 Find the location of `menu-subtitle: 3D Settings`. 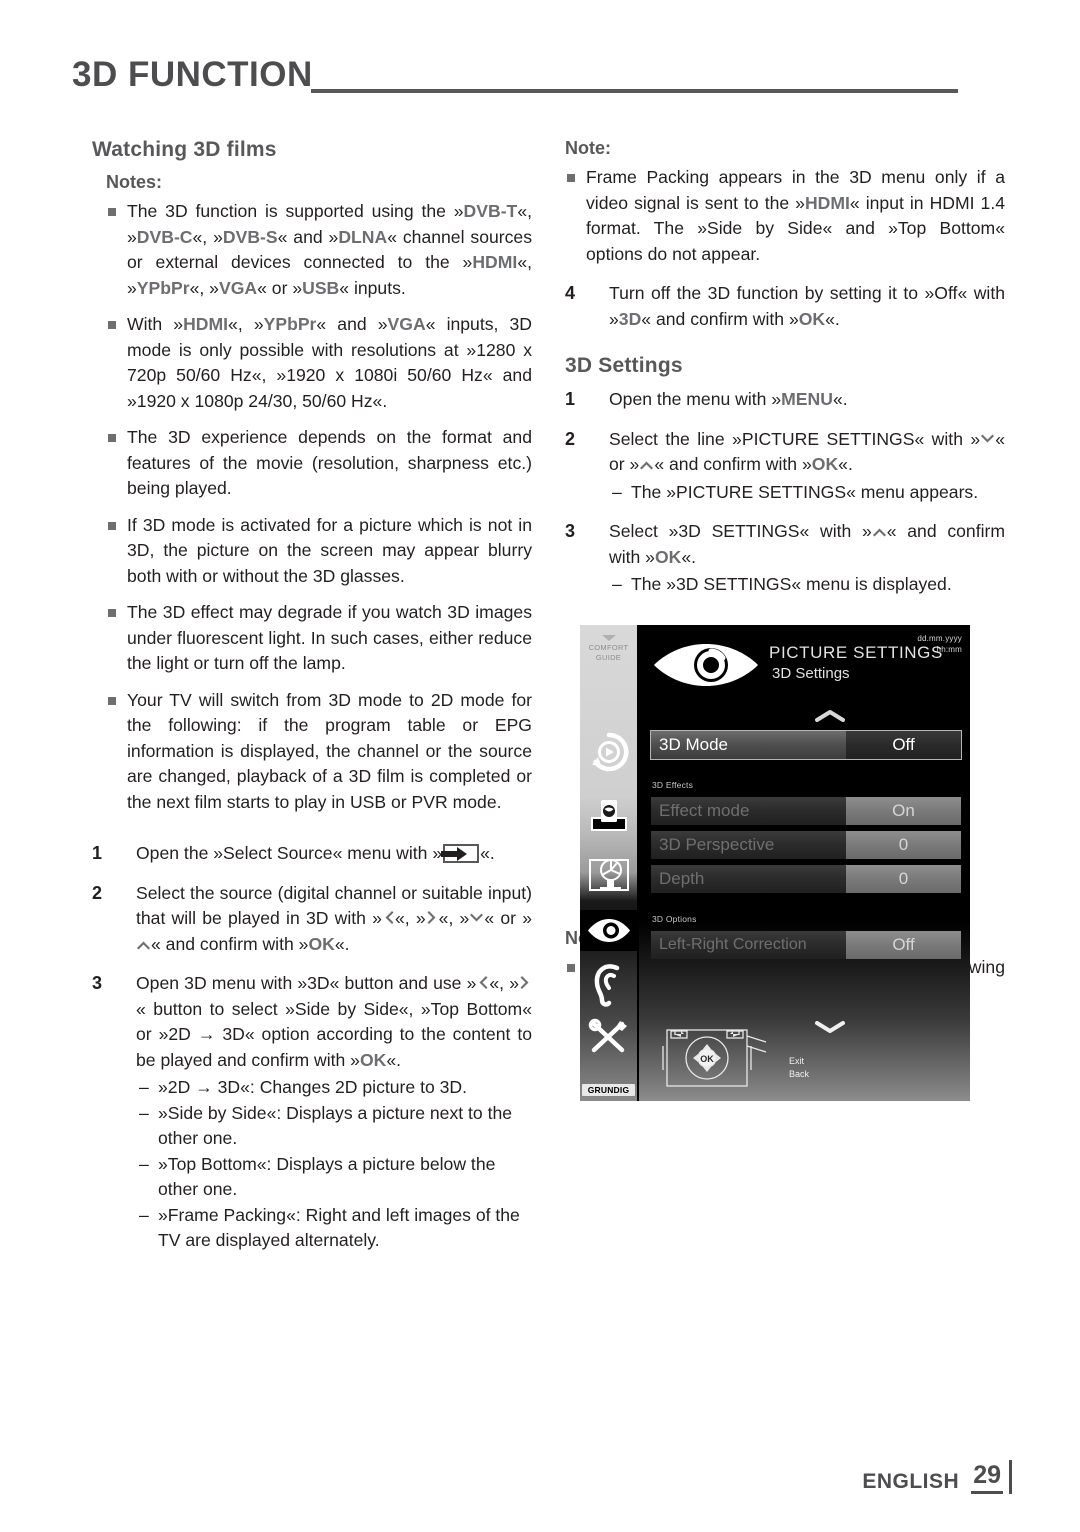

menu-subtitle: 3D Settings is located at coordinates (811, 673).